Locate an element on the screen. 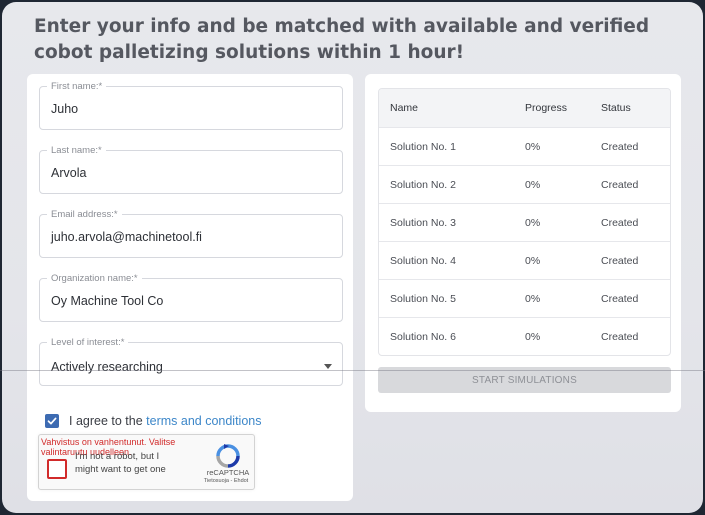 Image resolution: width=705 pixels, height=515 pixels. column-header-progress: Progress is located at coordinates (546, 108).